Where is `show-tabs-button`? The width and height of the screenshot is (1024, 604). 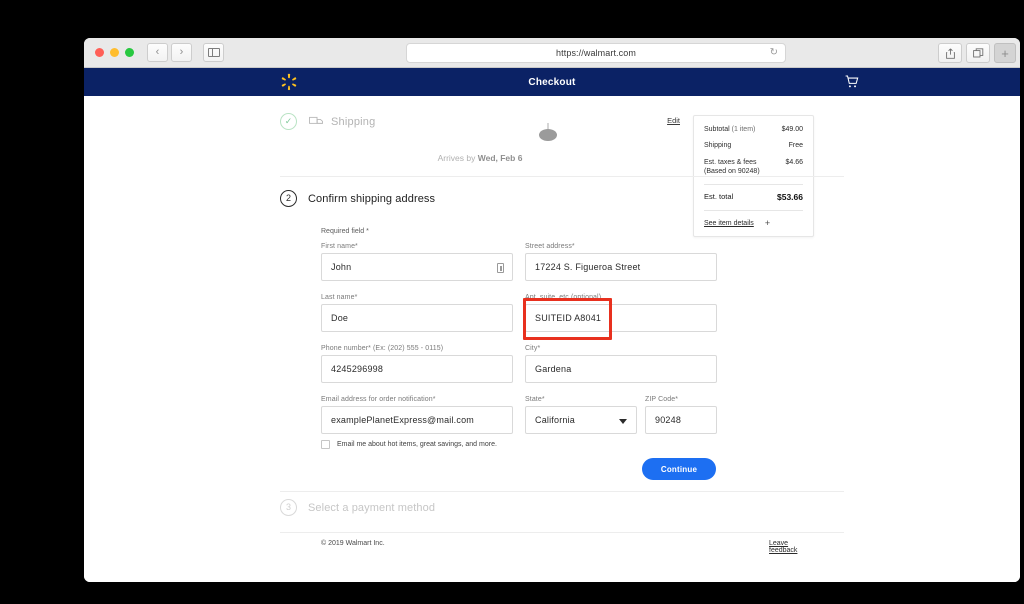
show-tabs-button is located at coordinates (978, 53).